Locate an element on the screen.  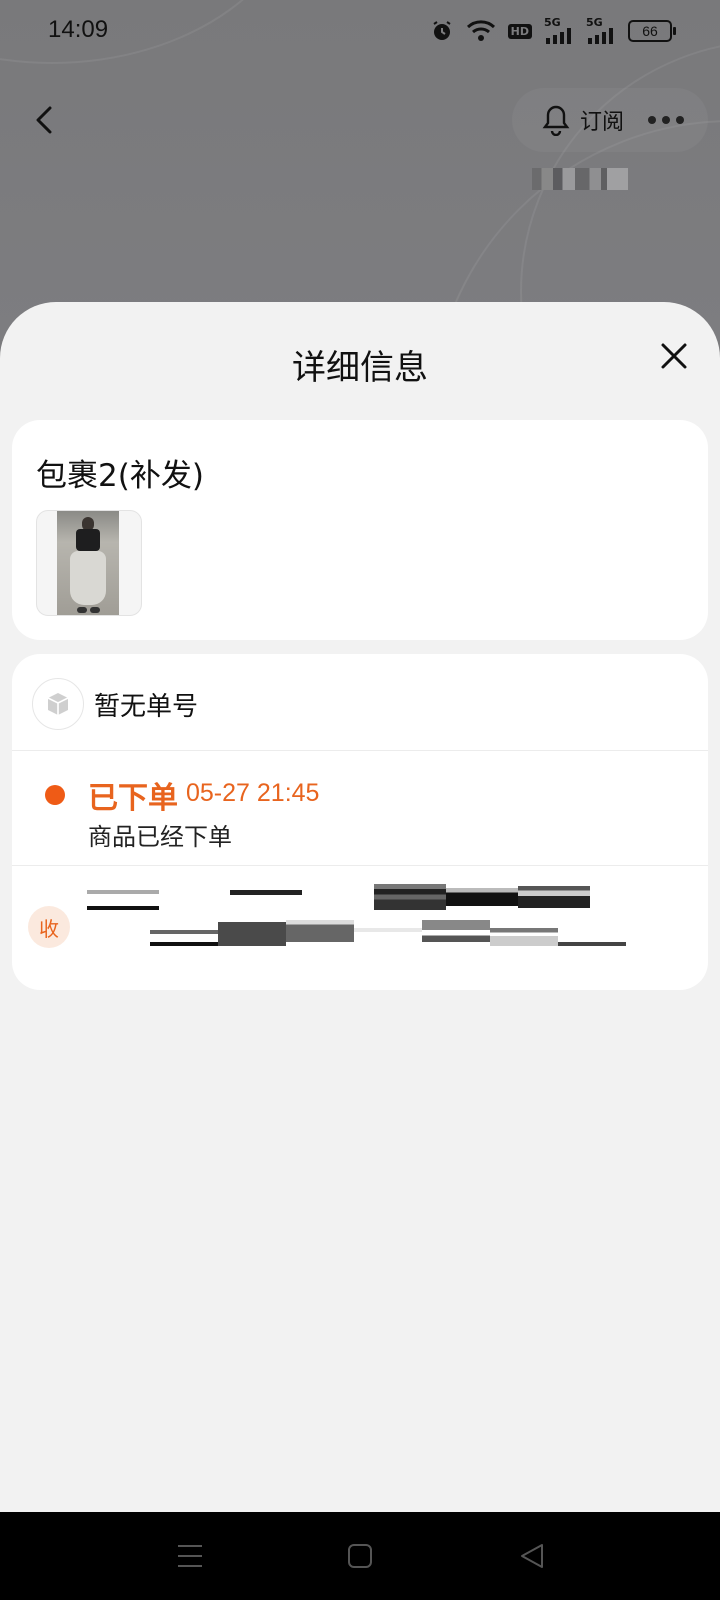
tracking-number-row: 暂无单号 is located at coordinates (360, 702).